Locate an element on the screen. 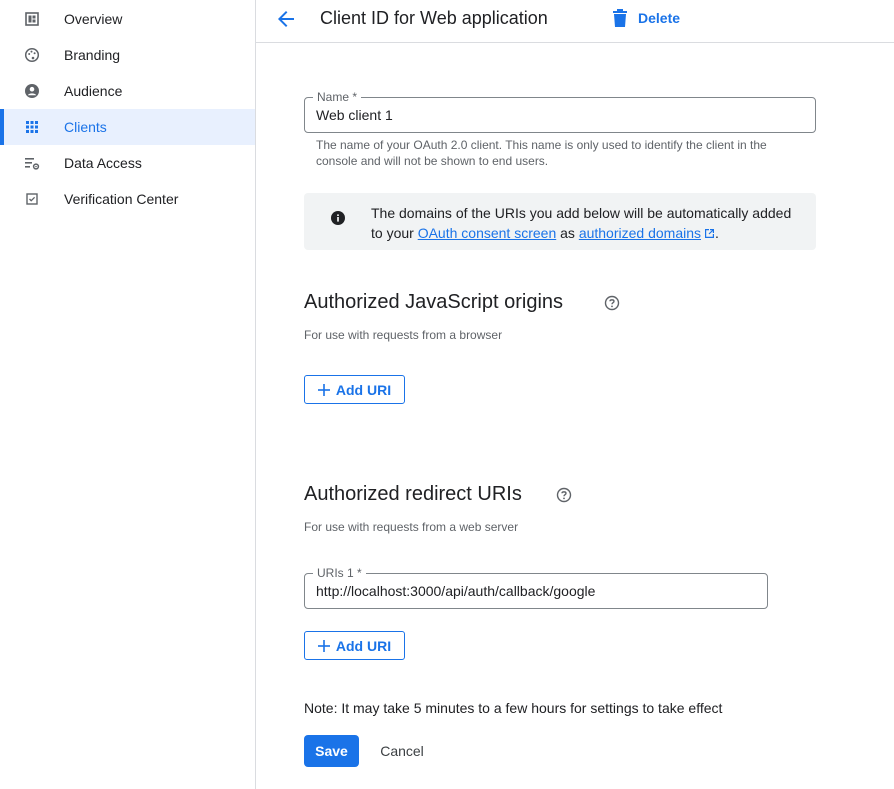 Image resolution: width=894 pixels, height=789 pixels. sidebar-item-label: Audience is located at coordinates (93, 91).